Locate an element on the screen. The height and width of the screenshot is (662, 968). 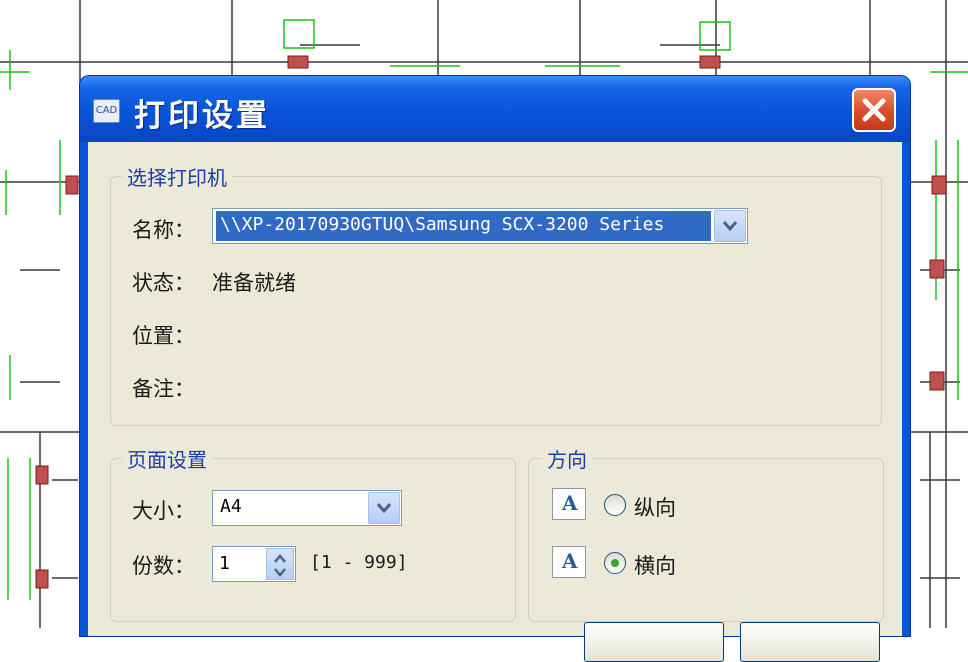
cancel-button is located at coordinates (810, 642).